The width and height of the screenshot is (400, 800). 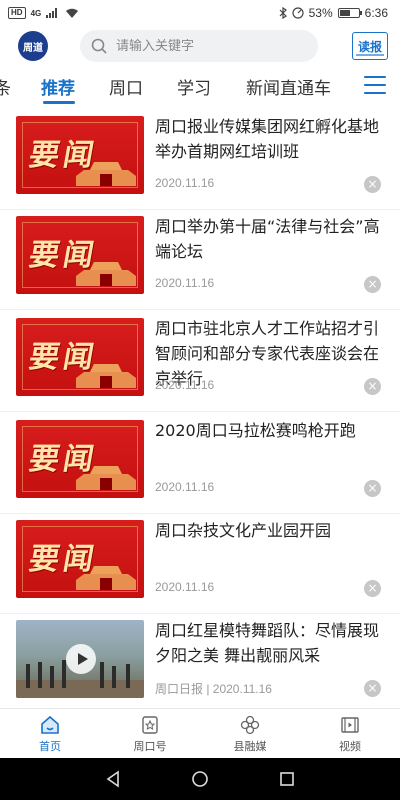 I want to click on nav-county-media-label: 县融媒, so click(x=250, y=746).